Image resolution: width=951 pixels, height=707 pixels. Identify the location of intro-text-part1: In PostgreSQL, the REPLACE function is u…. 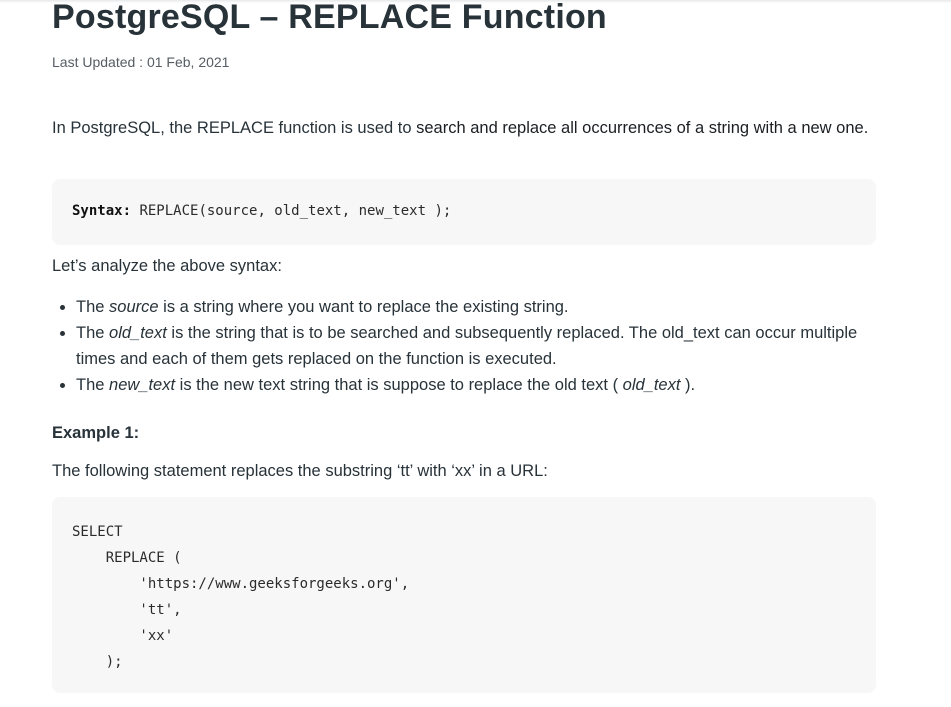
(234, 128).